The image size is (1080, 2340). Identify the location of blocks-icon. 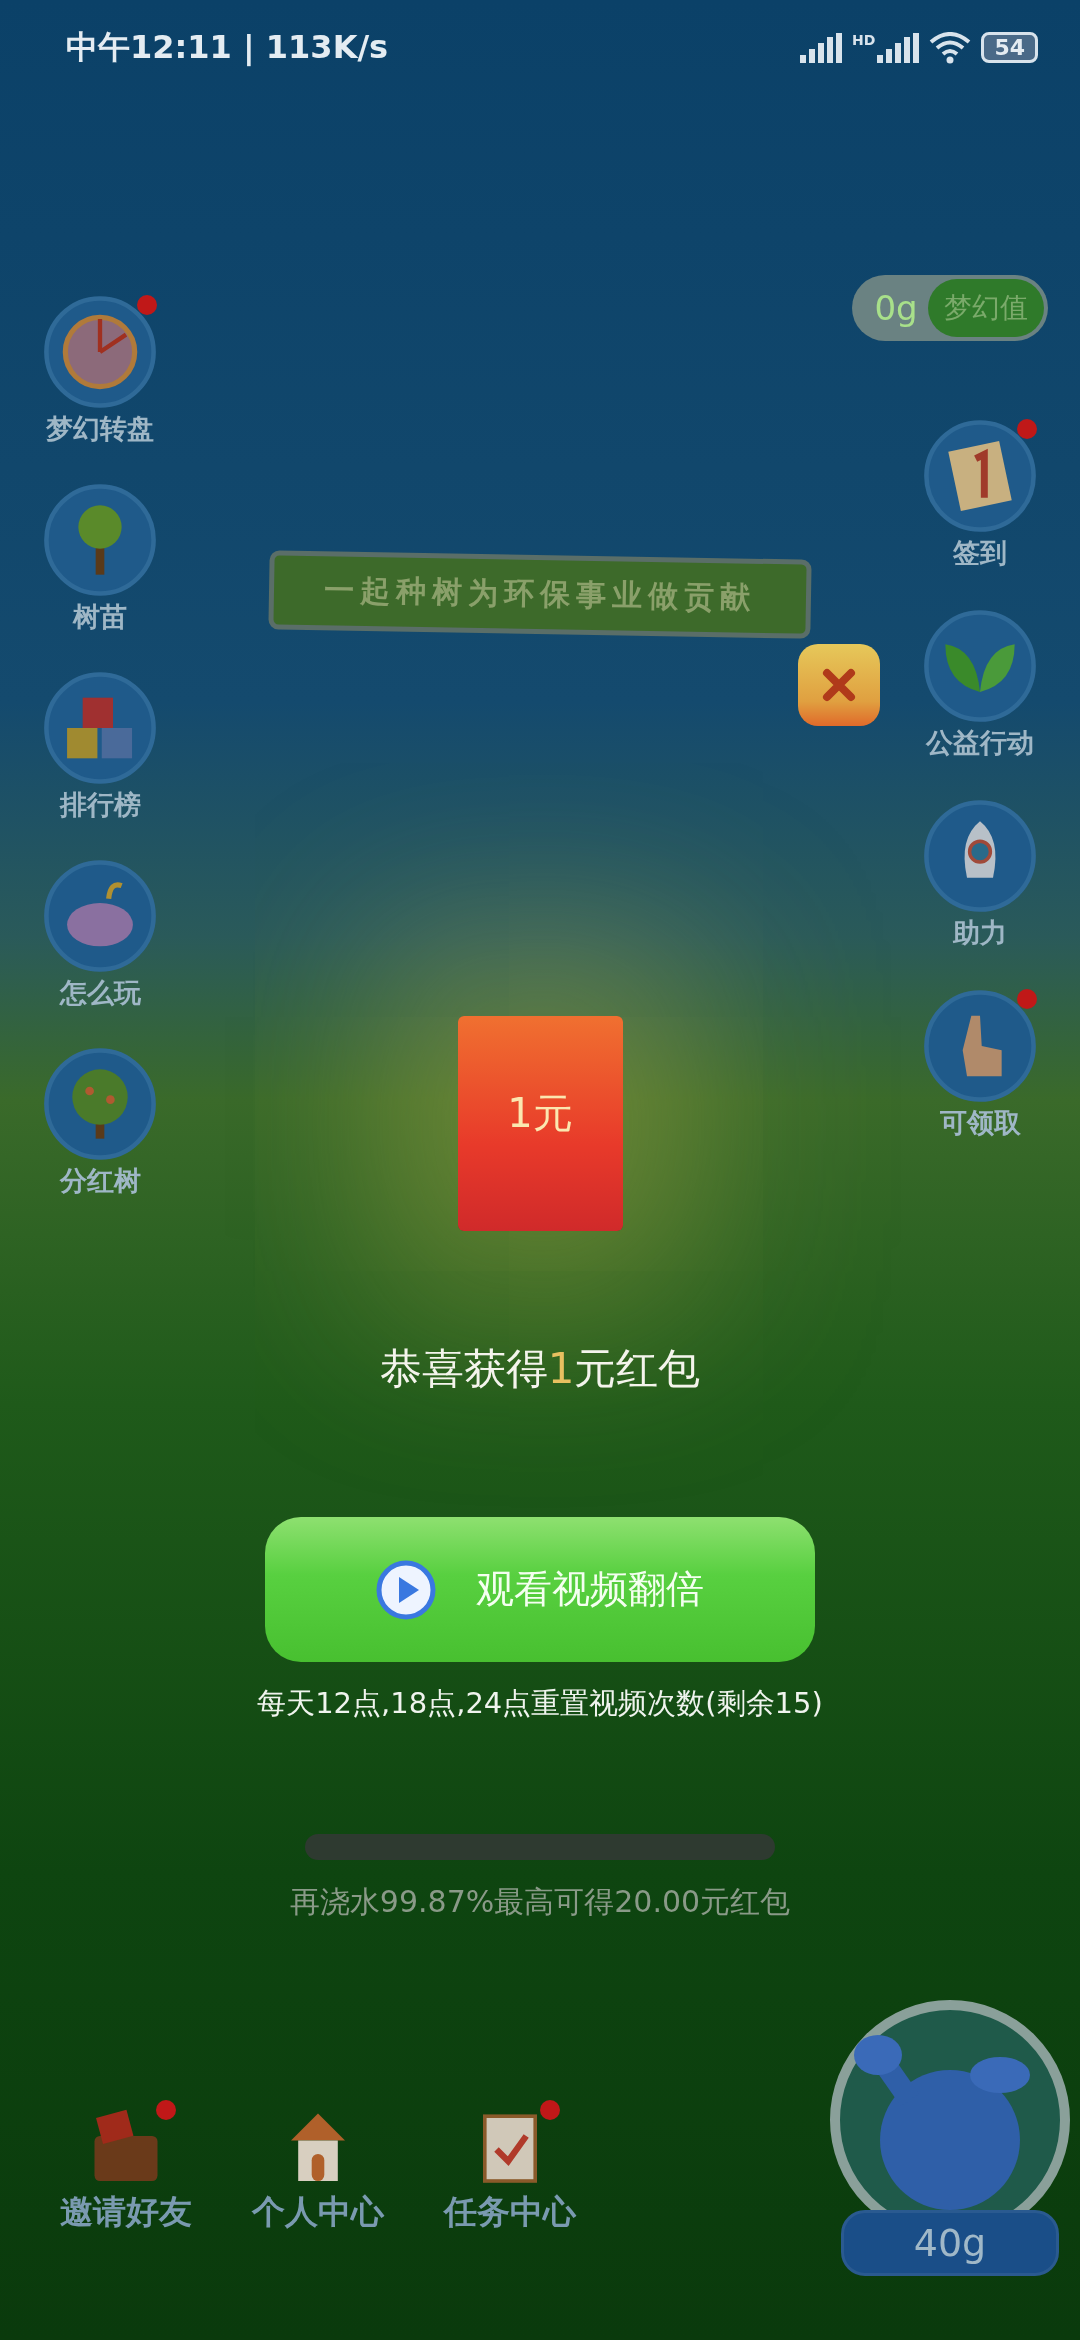
(100, 728).